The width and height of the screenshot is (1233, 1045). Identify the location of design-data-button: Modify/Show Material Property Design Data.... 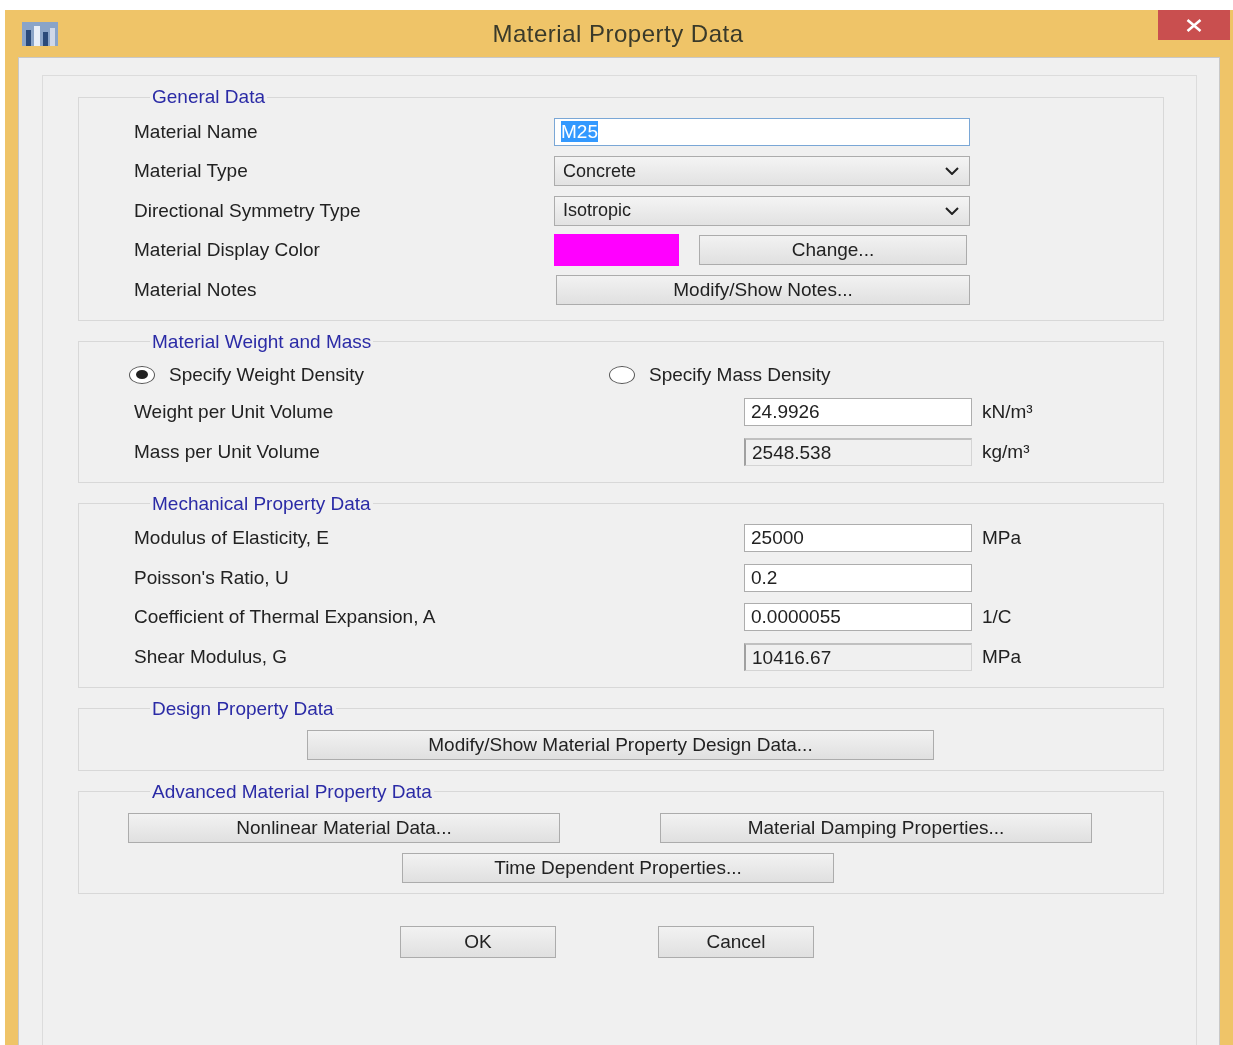
(620, 744).